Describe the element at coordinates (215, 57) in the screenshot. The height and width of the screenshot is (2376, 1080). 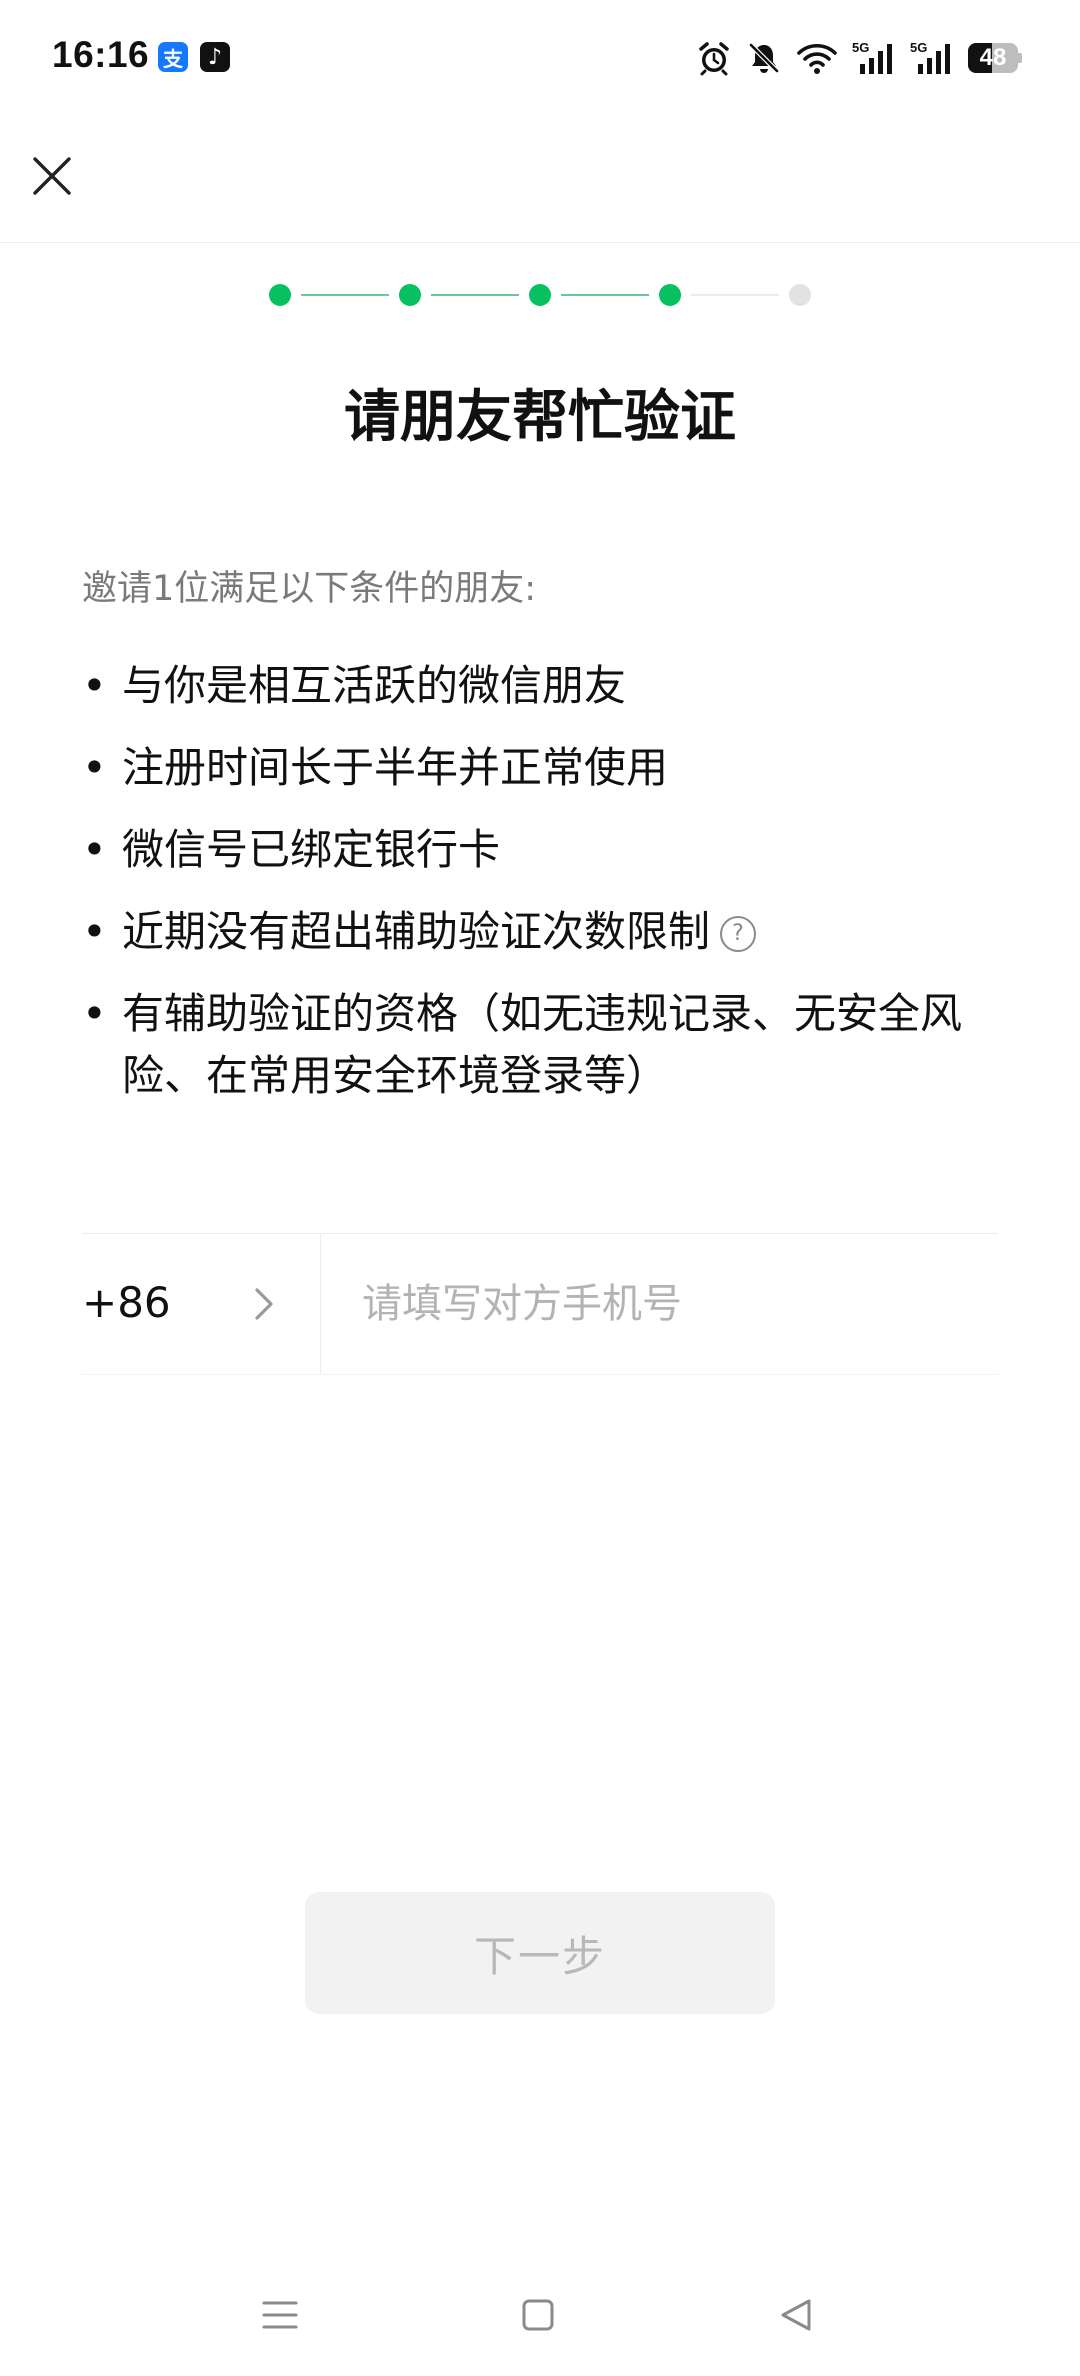
I see `tiktok-icon: ♪` at that location.